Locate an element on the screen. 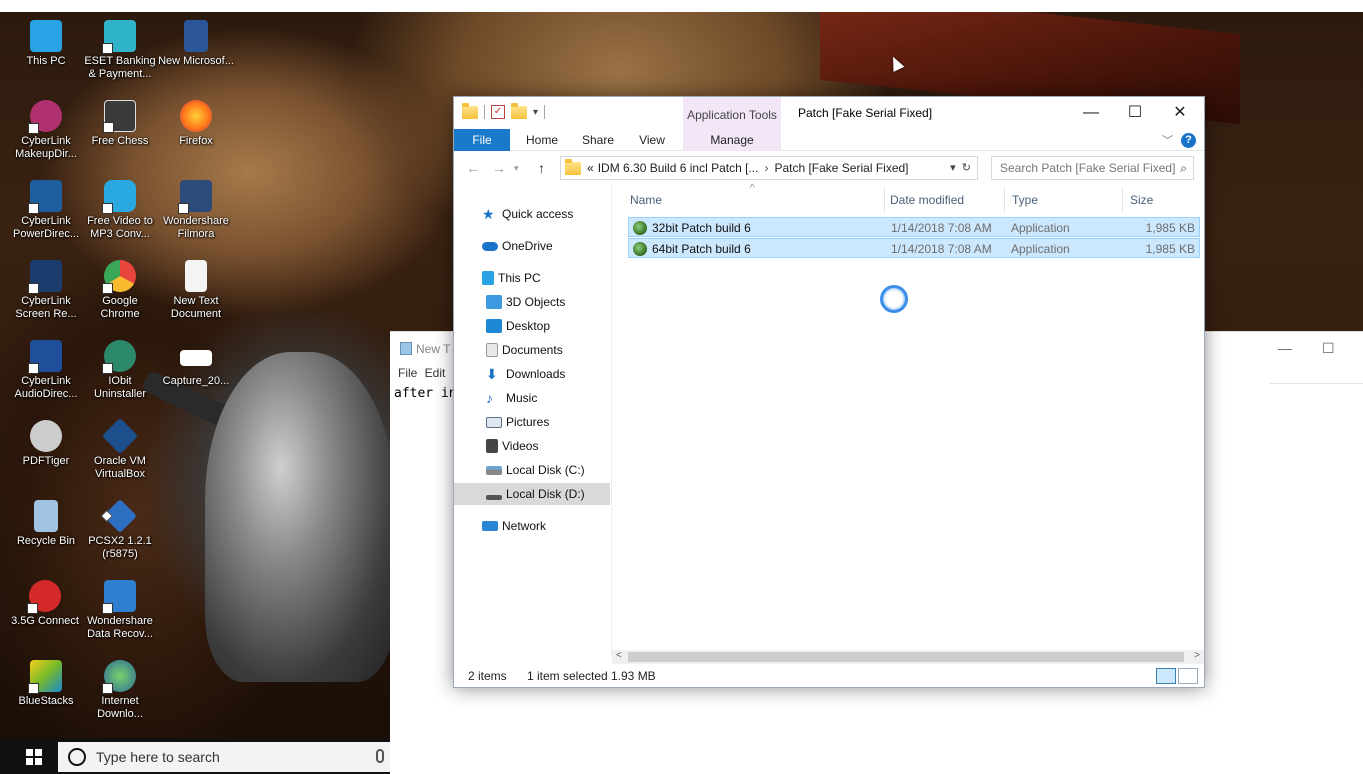  nav-label: Videos is located at coordinates (520, 446).